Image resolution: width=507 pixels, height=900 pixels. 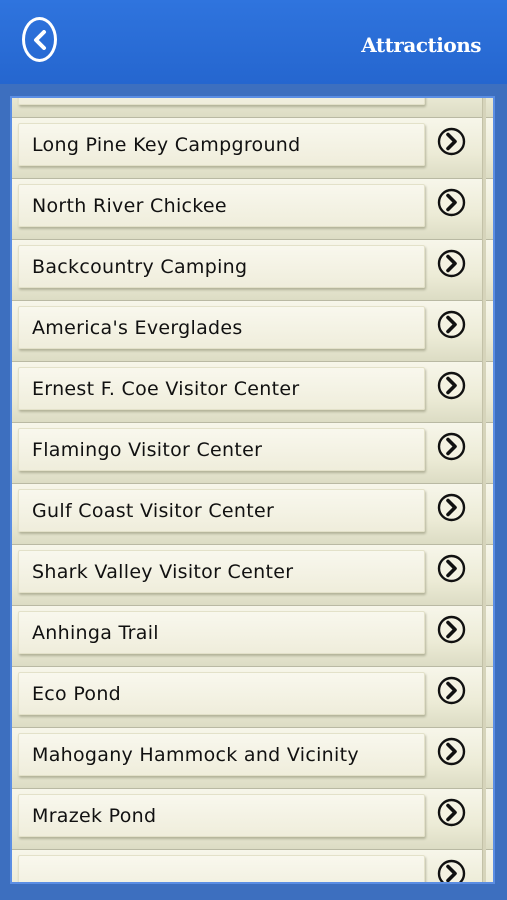 I want to click on list-item-label: Flamingo Visitor Center, so click(x=221, y=449).